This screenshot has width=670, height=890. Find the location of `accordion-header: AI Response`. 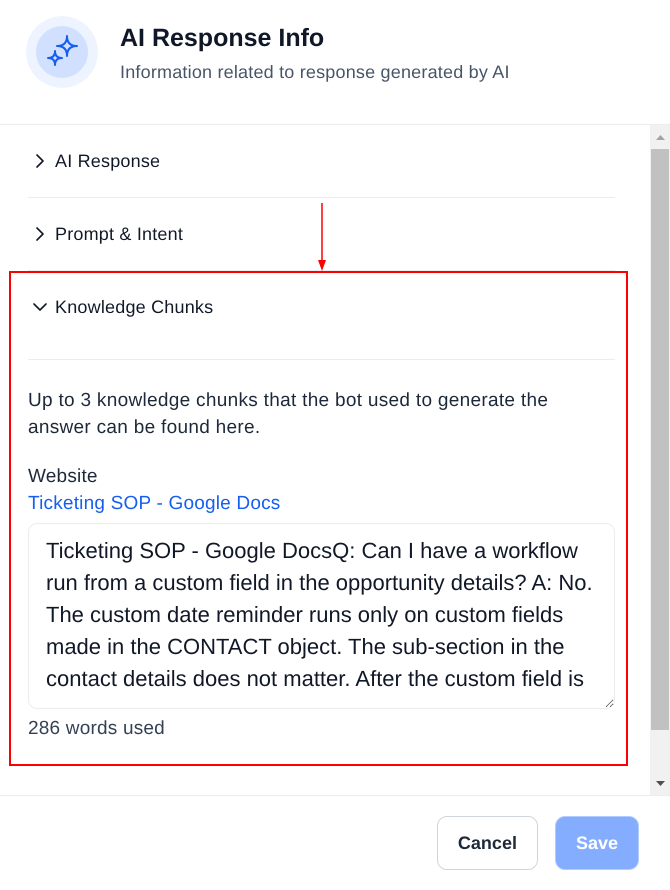

accordion-header: AI Response is located at coordinates (321, 161).